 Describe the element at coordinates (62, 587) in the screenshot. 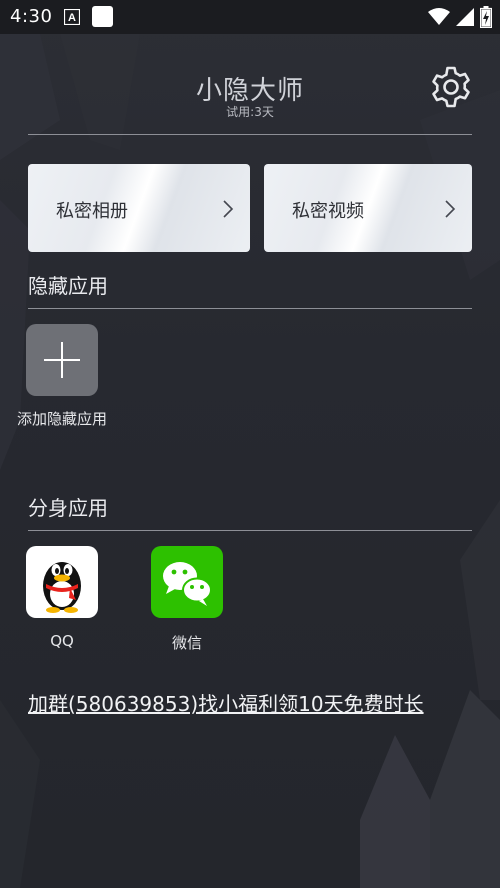

I see `qq-penguin-icon` at that location.